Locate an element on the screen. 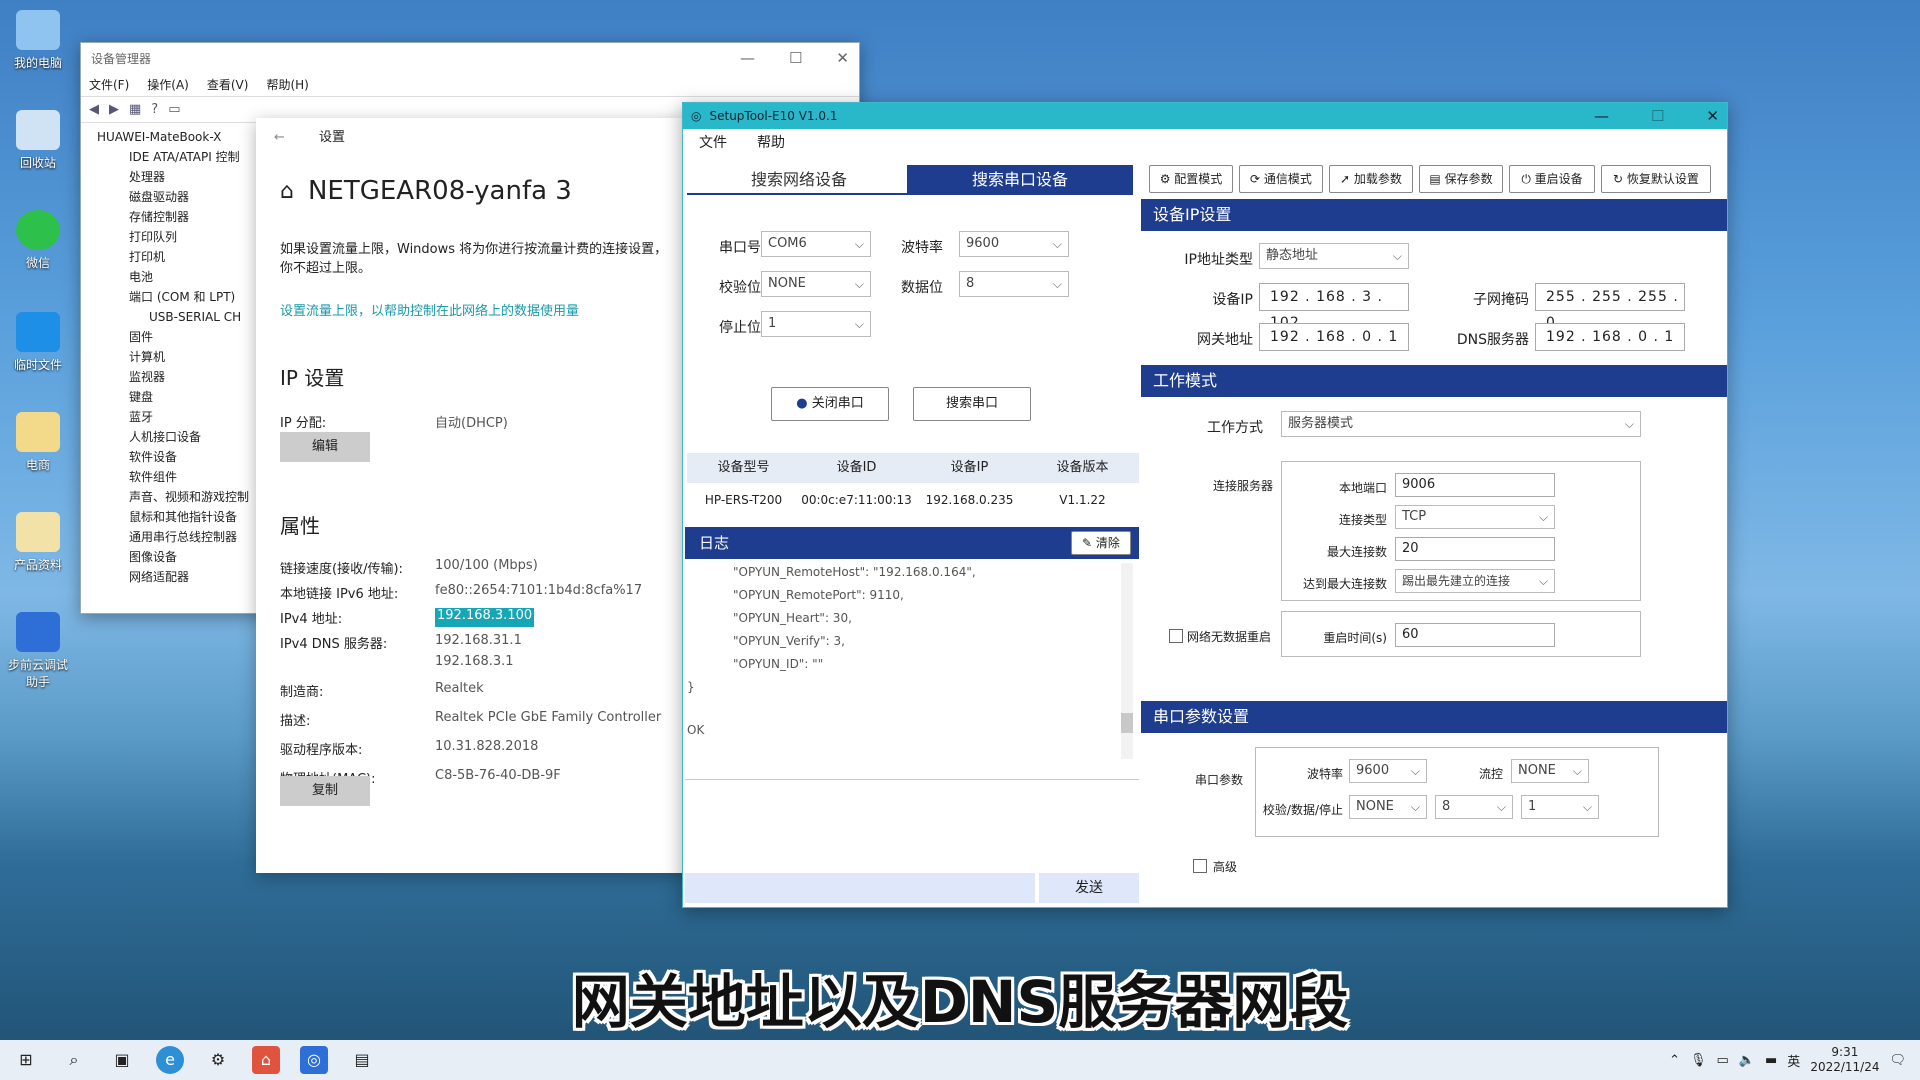 This screenshot has height=1080, width=1920. menu-help: 帮助 is located at coordinates (771, 142).